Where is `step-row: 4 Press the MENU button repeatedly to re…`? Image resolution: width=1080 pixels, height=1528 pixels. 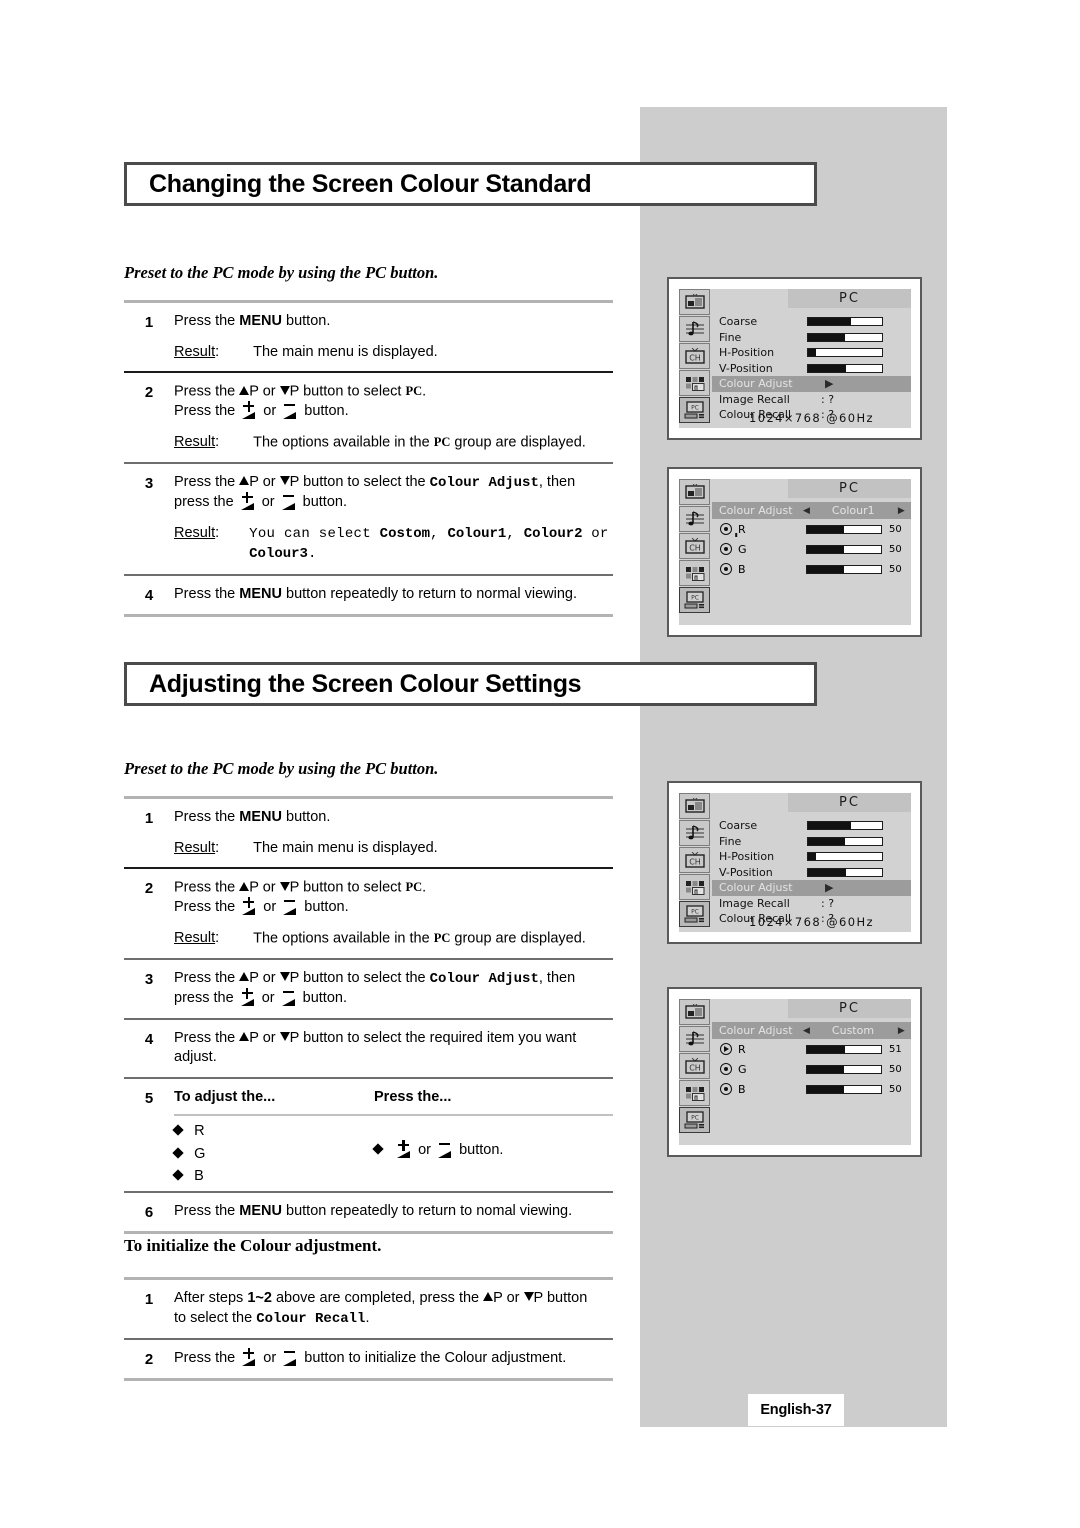 step-row: 4 Press the MENU button repeatedly to re… is located at coordinates (368, 595).